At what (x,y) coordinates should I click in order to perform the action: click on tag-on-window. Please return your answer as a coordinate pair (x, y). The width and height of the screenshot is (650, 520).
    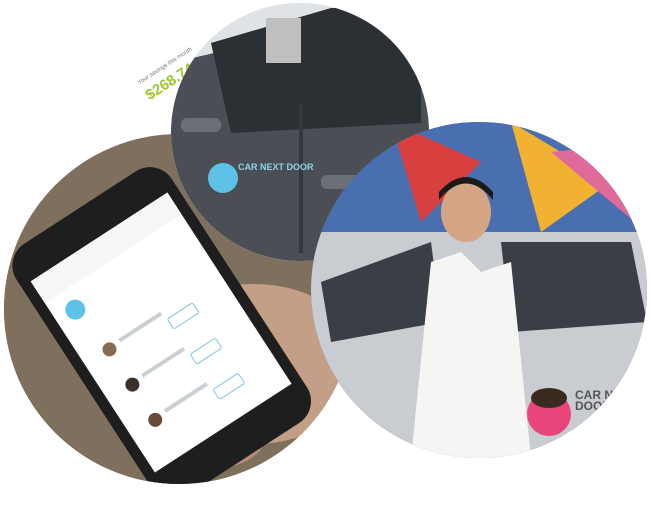
    Looking at the image, I should click on (283, 40).